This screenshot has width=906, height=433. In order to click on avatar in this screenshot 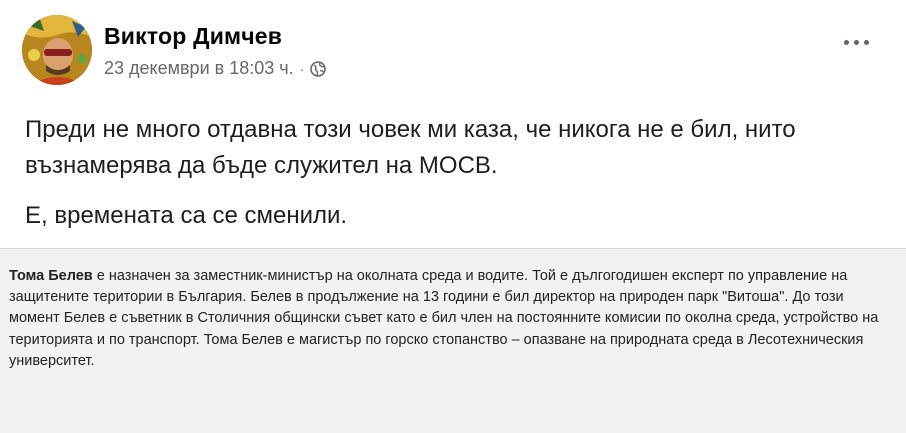, I will do `click(57, 50)`.